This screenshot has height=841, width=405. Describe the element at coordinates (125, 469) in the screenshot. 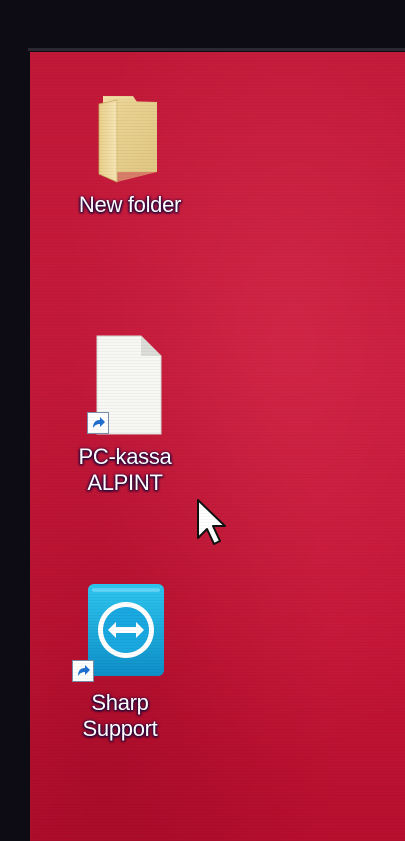

I see `desktop-icon-label: PC-kassa ALPINT` at that location.